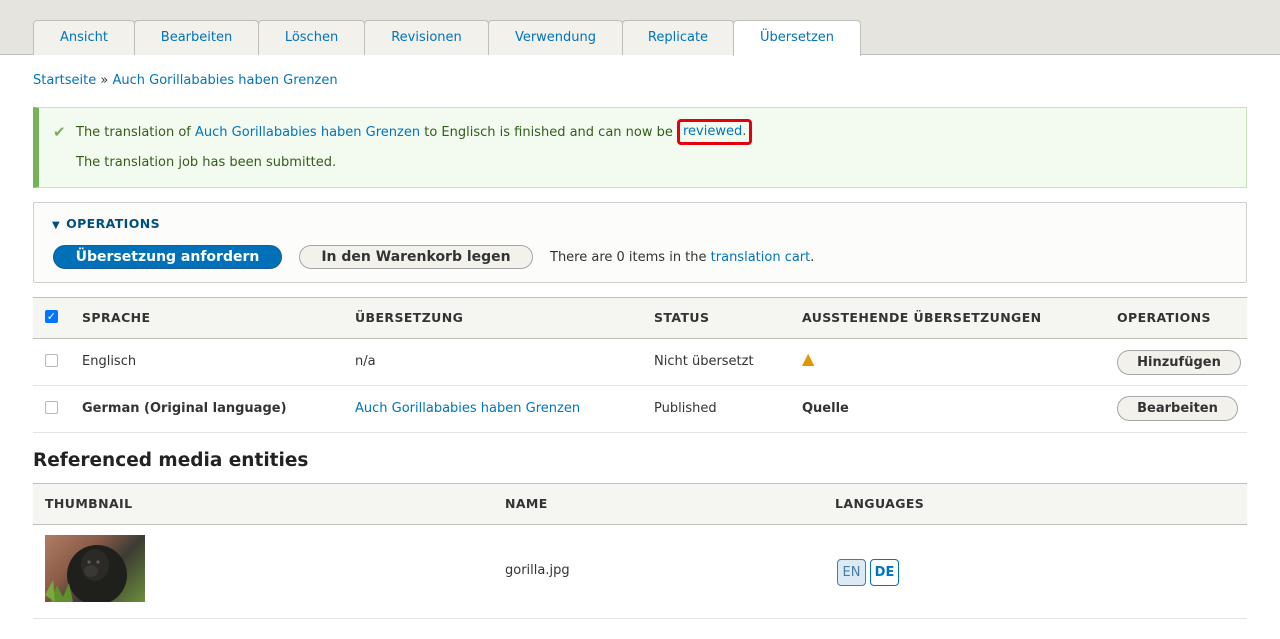 Image resolution: width=1280 pixels, height=639 pixels. Describe the element at coordinates (797, 38) in the screenshot. I see `tab-uebersetzen: Übersetzen` at that location.